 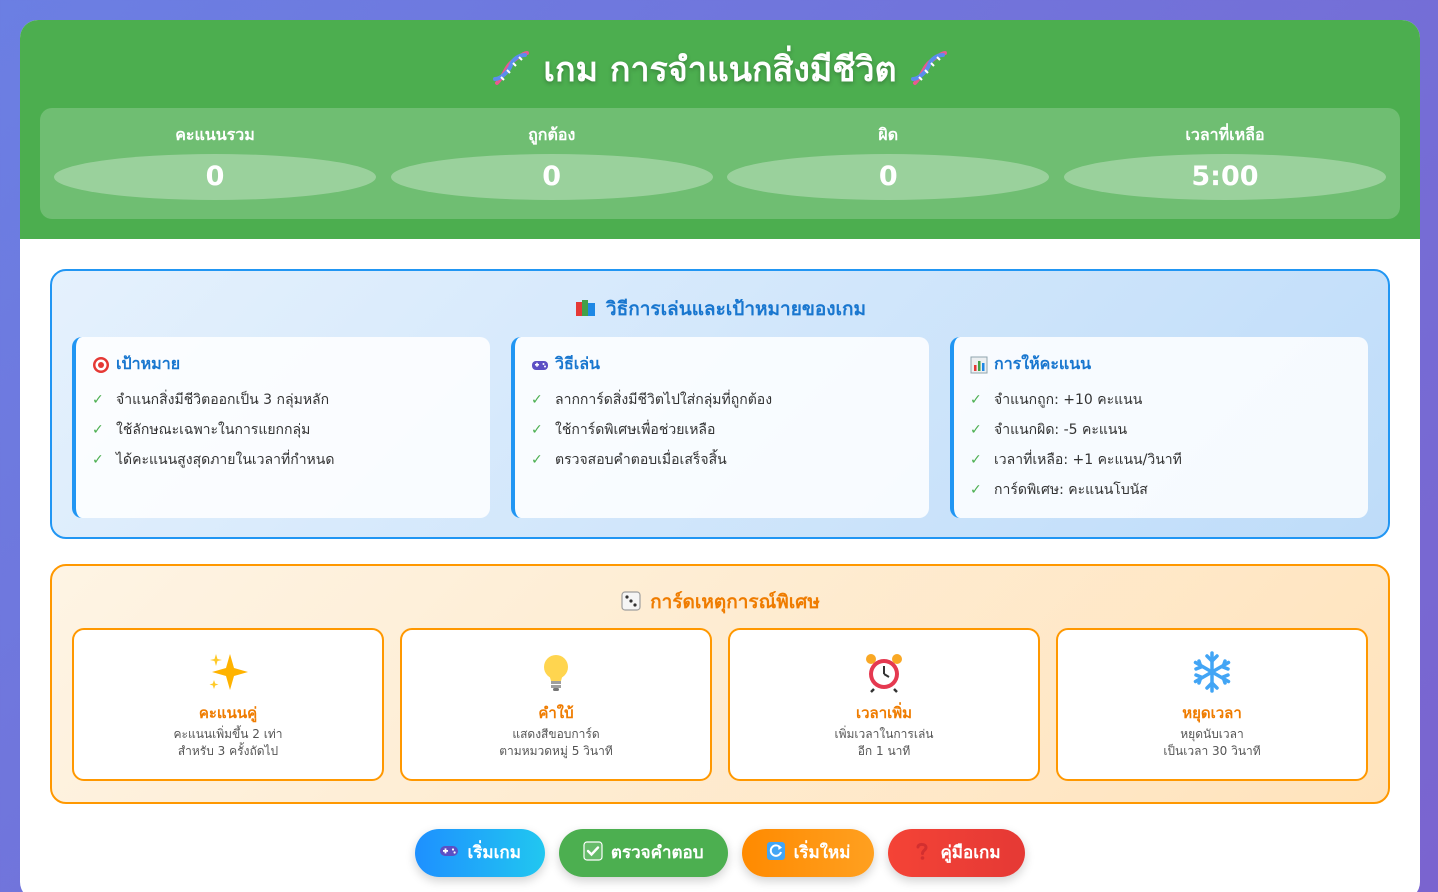 I want to click on list-item: ✓ ใช้การ์ดพิเศษเพื่อช่วยเหลือ, so click(x=722, y=430).